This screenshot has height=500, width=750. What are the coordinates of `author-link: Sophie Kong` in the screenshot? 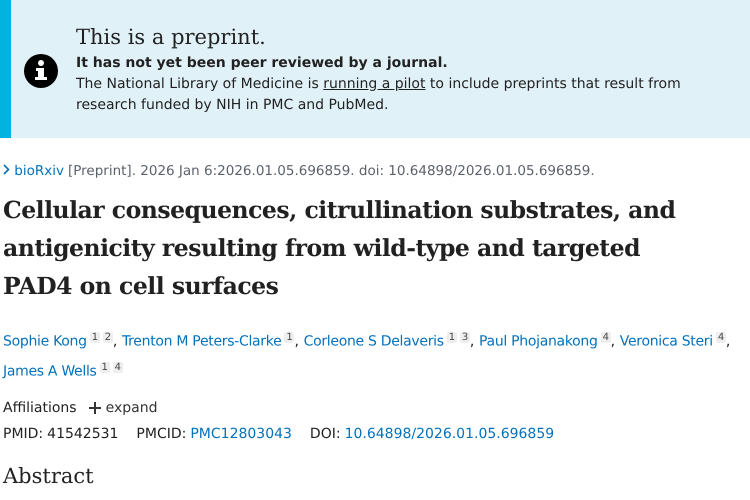 It's located at (45, 342).